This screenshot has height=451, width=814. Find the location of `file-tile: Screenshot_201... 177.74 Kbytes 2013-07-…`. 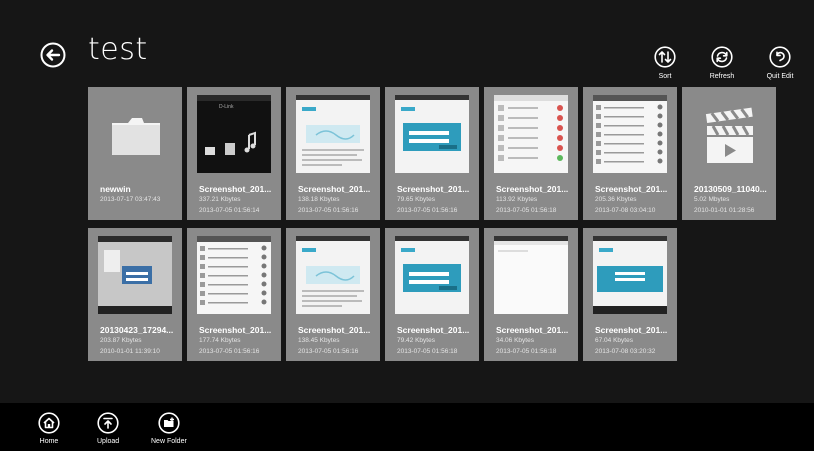

file-tile: Screenshot_201... 177.74 Kbytes 2013-07-… is located at coordinates (234, 294).